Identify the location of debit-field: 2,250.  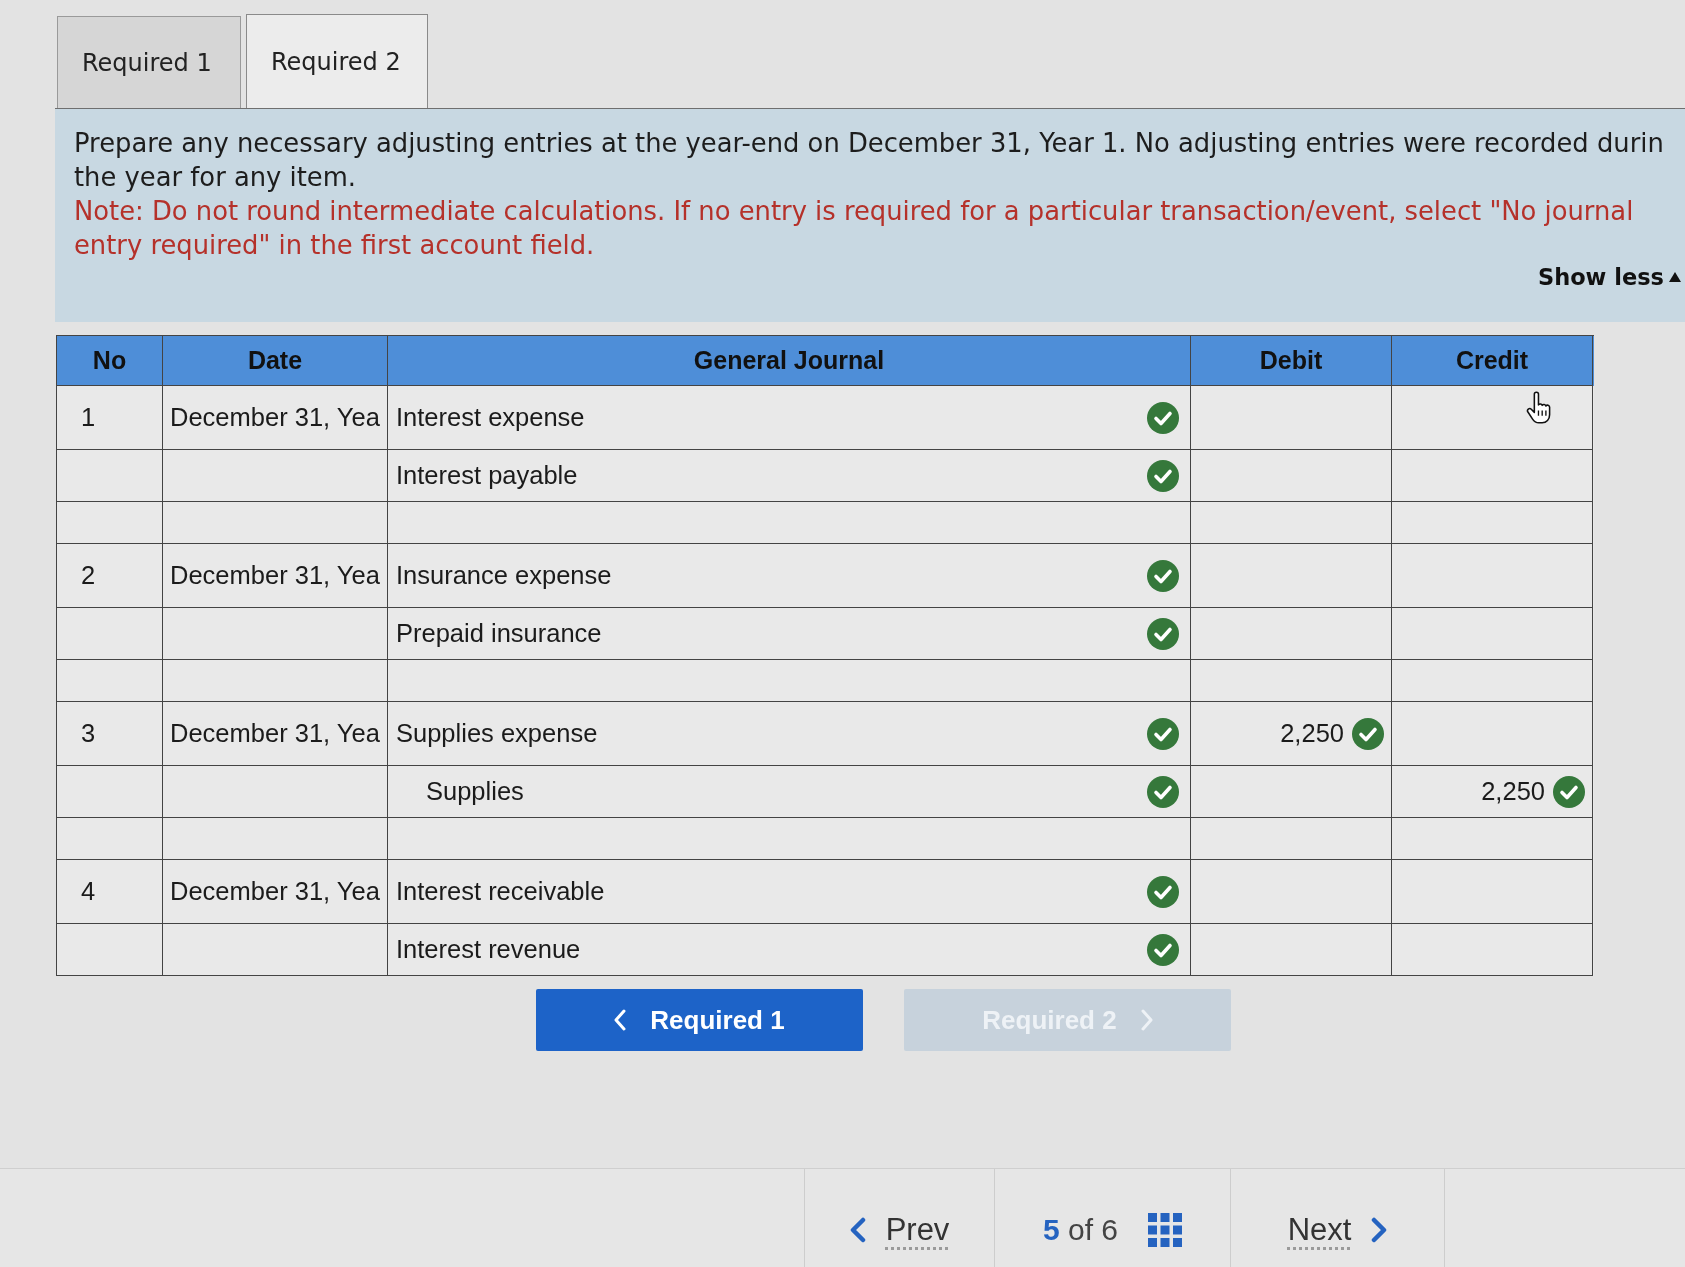
(1291, 734).